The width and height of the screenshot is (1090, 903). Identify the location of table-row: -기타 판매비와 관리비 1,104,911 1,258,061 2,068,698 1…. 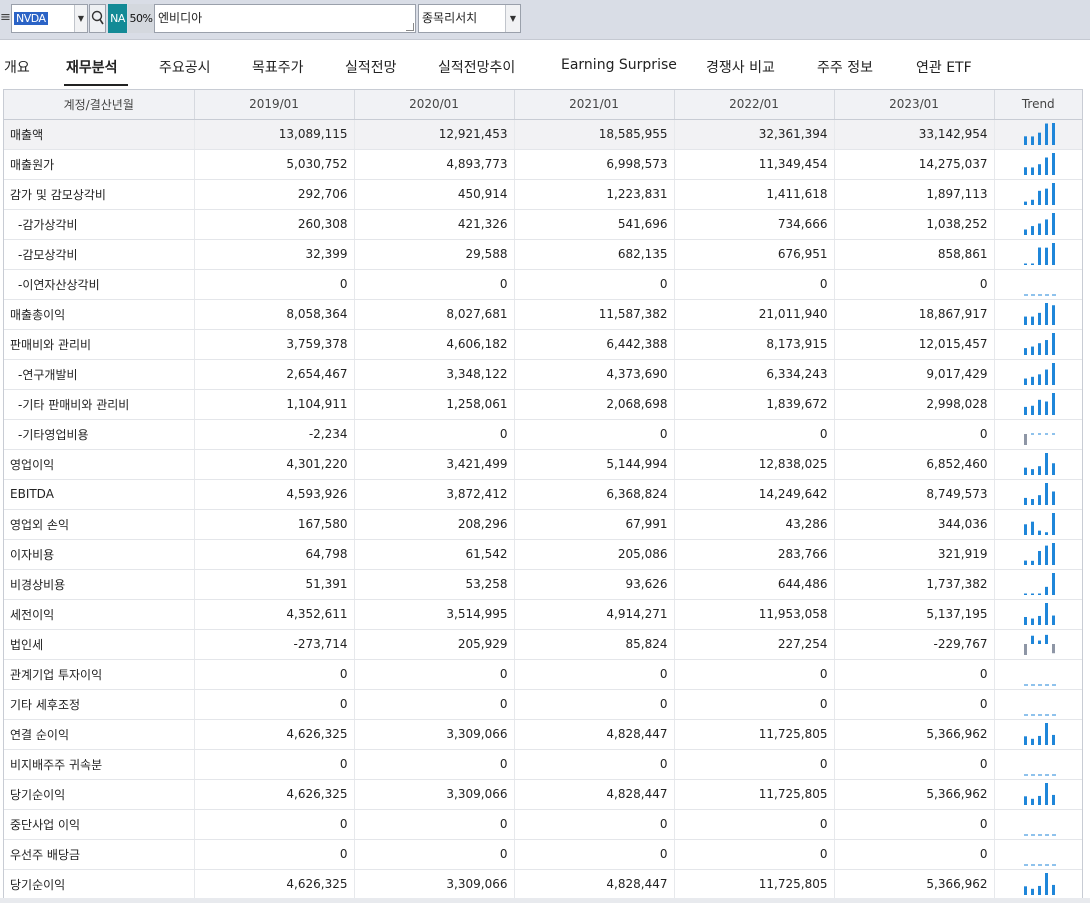
(543, 404).